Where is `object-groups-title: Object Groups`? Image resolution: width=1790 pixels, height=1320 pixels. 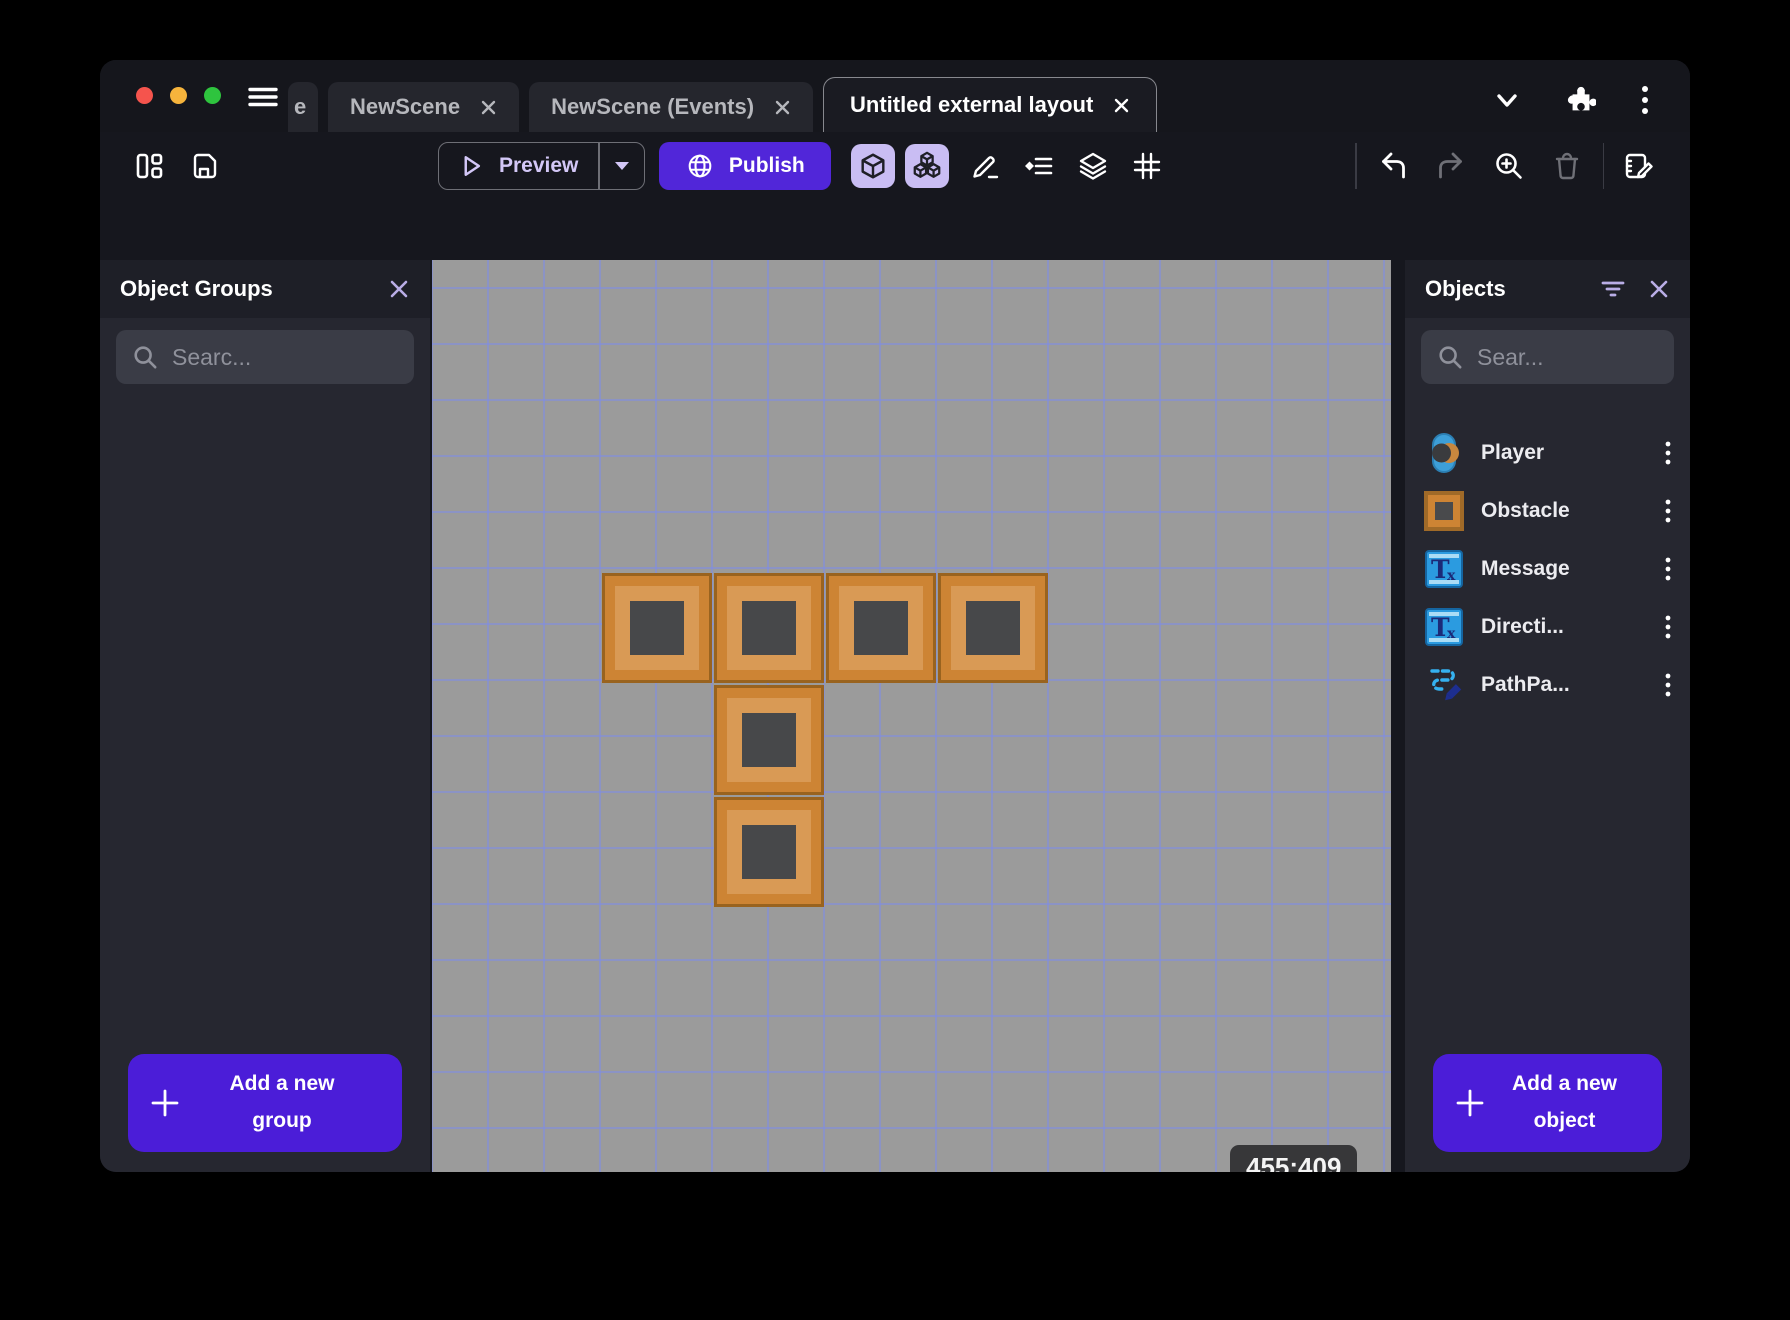
object-groups-title: Object Groups is located at coordinates (196, 288).